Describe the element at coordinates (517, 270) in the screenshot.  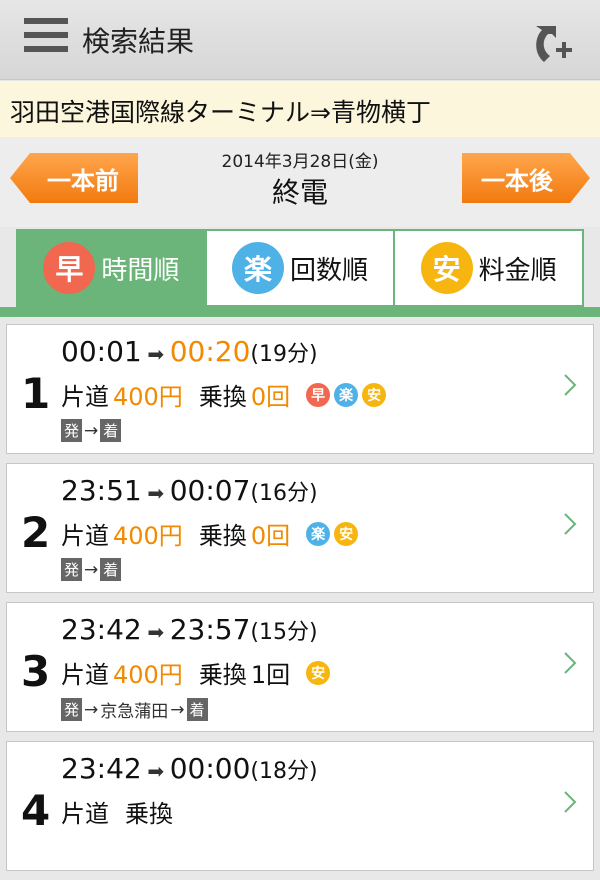
I see `tab-label: 料金順` at that location.